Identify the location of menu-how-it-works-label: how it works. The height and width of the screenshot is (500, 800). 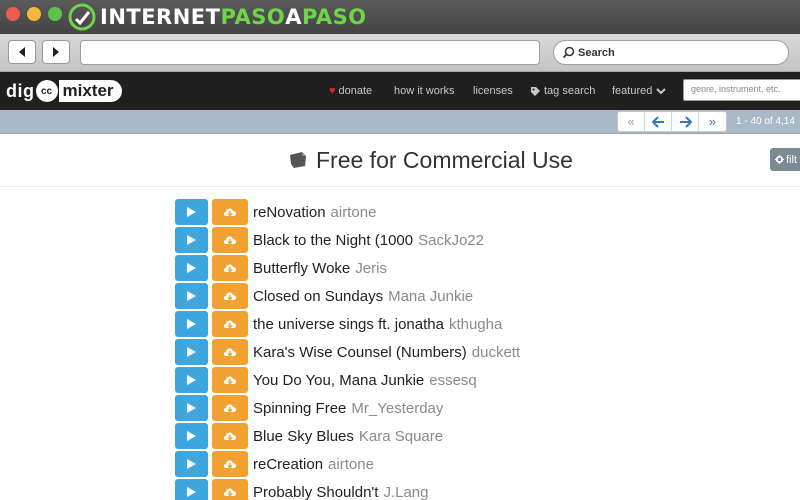
(424, 91).